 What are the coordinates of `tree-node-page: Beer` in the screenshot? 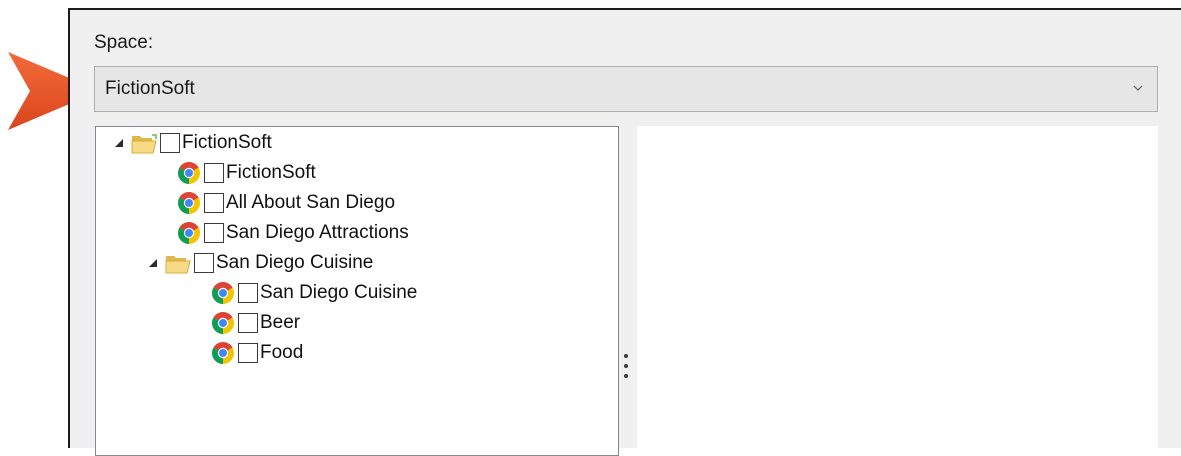 It's located at (254, 323).